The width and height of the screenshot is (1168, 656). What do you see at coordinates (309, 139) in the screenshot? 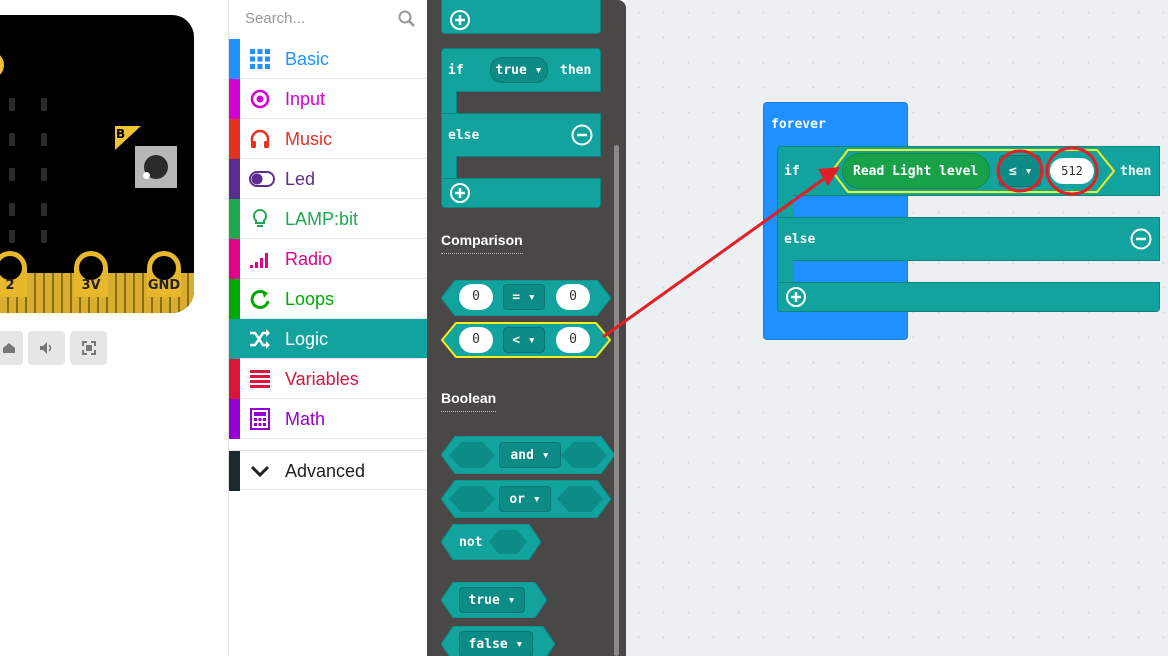
I see `category-label: Music` at bounding box center [309, 139].